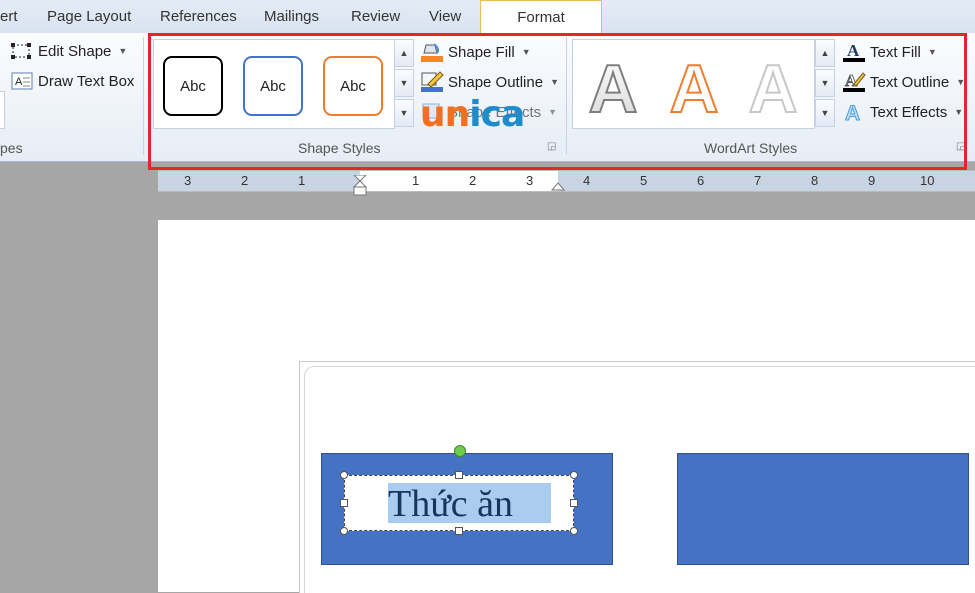 The width and height of the screenshot is (975, 593). I want to click on draw-text-box-button: A Draw Text Box, so click(72, 81).